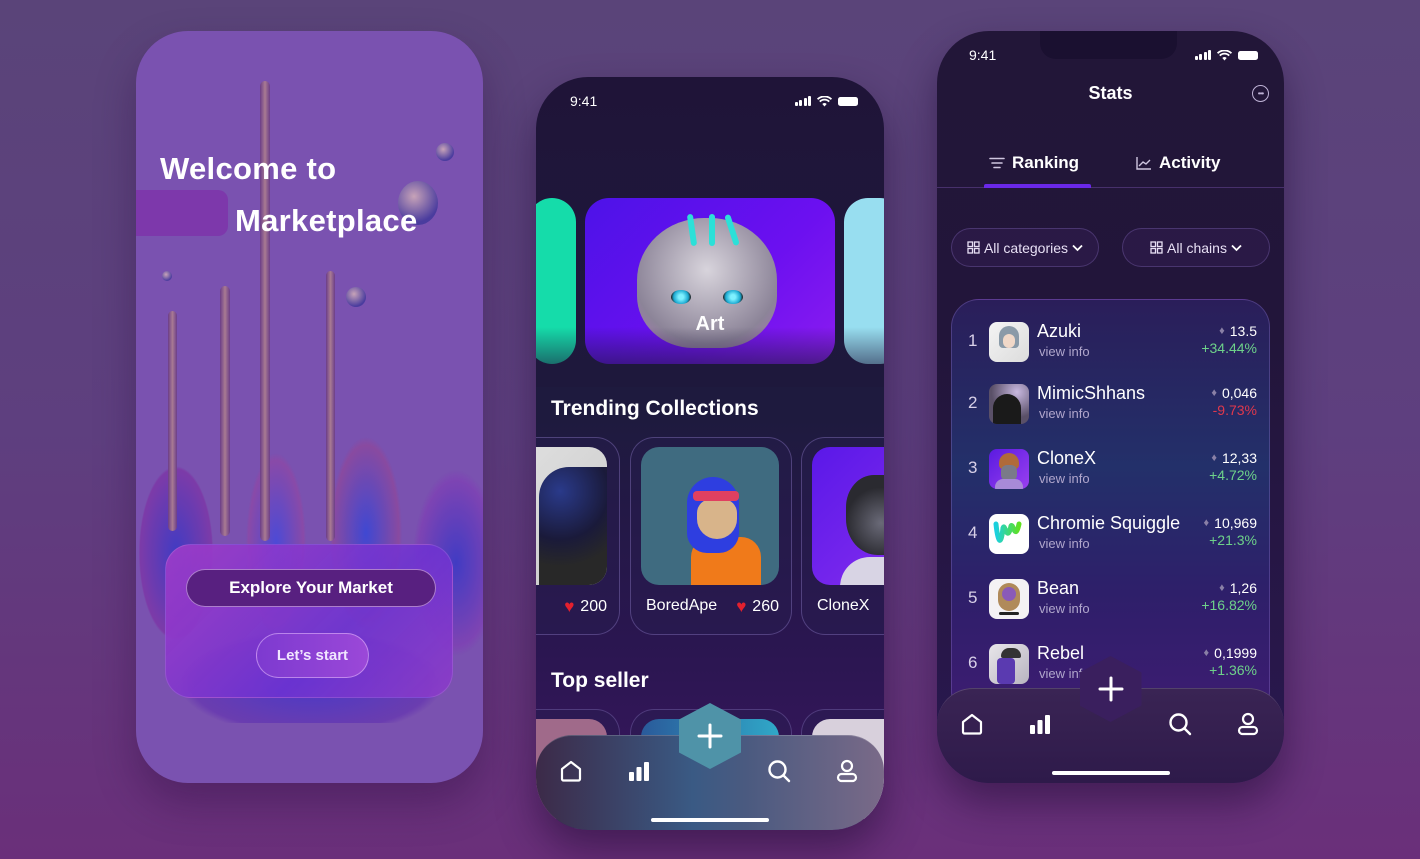  Describe the element at coordinates (584, 101) in the screenshot. I see `status-time: 9:41` at that location.